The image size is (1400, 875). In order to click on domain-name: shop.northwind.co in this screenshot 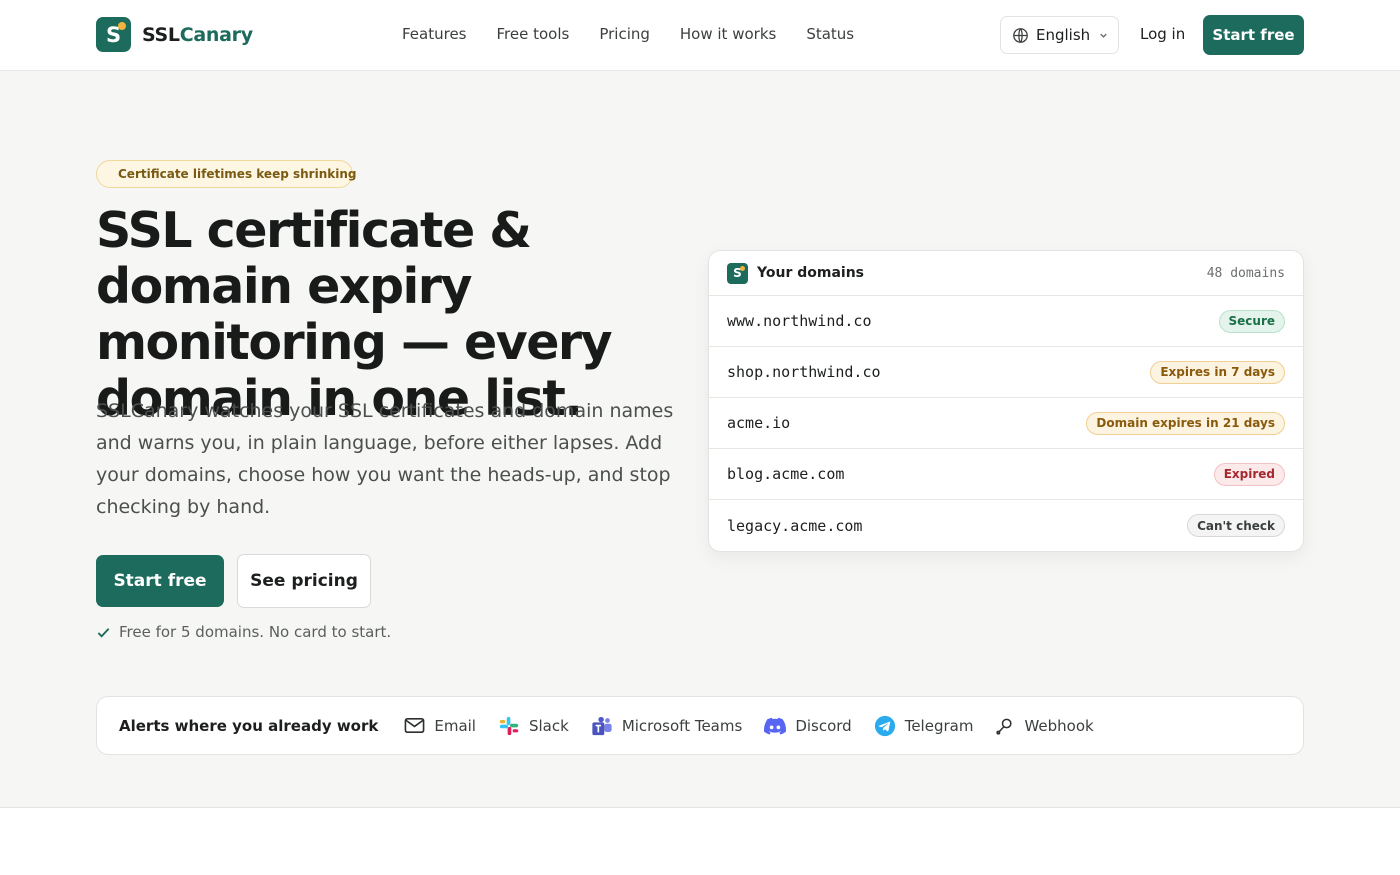, I will do `click(804, 372)`.